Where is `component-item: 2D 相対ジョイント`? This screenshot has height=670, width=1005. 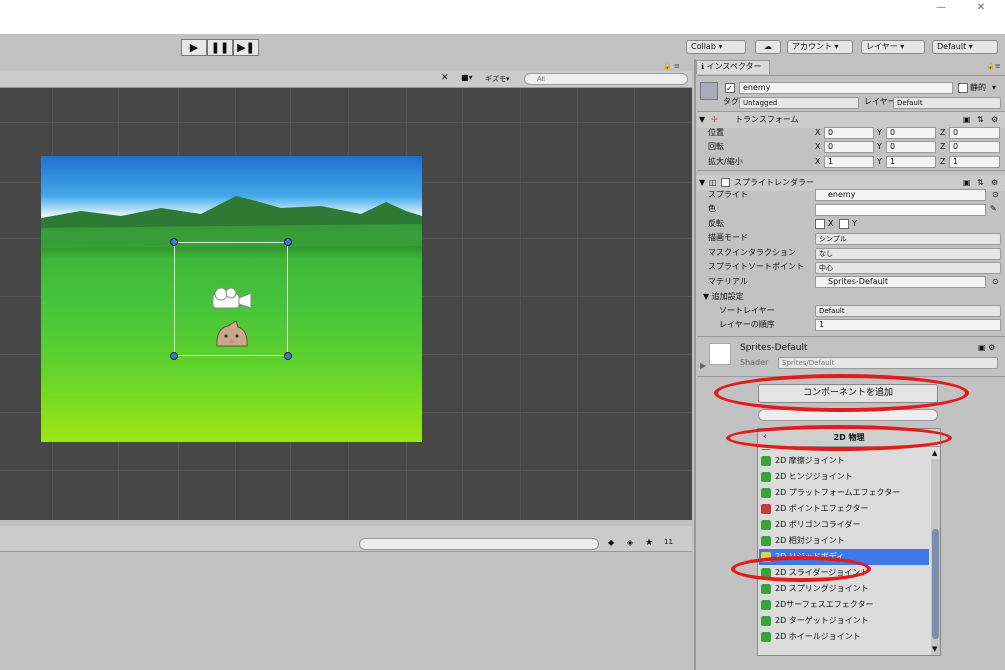
component-item: 2D 相対ジョイント is located at coordinates (844, 541).